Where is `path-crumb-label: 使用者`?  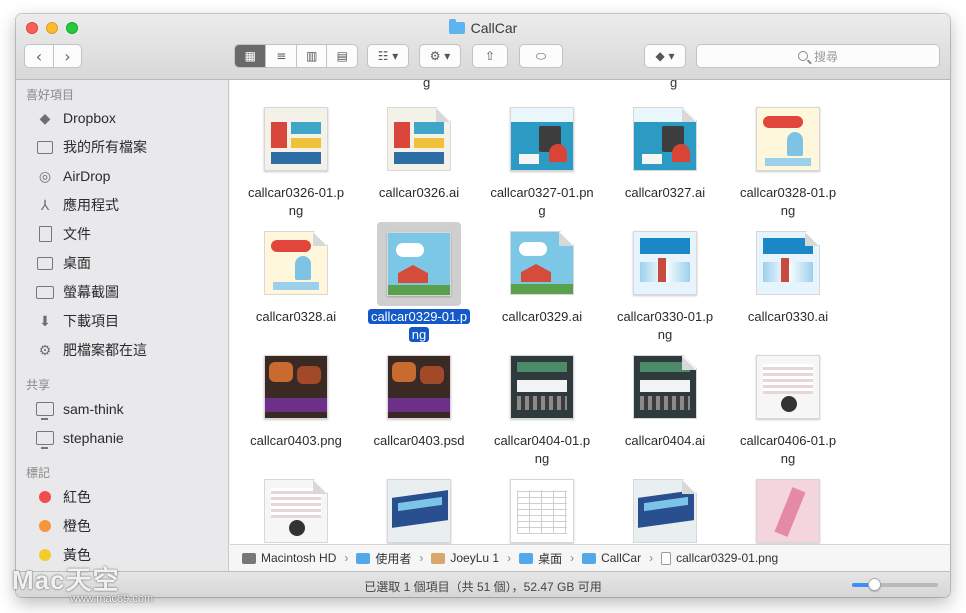
path-crumb-label: 使用者 is located at coordinates (393, 558).